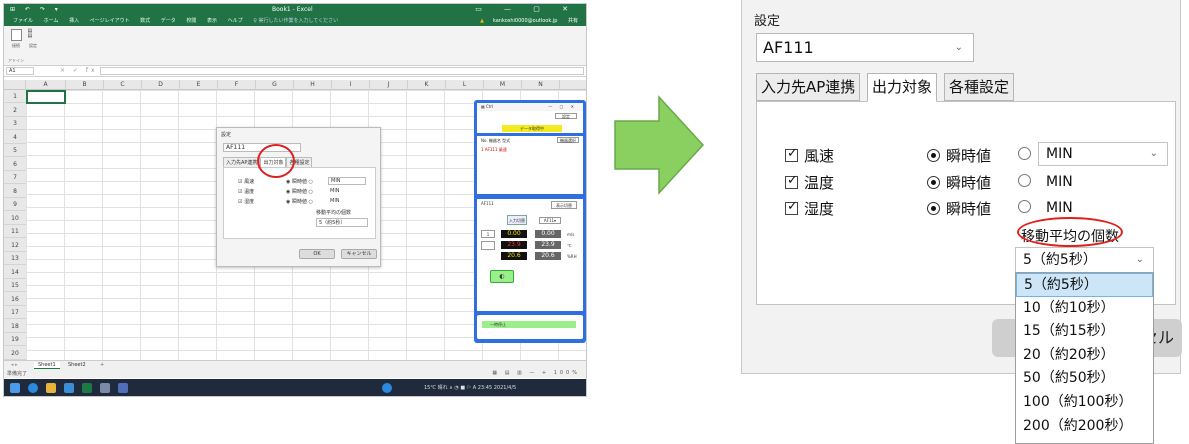 The width and height of the screenshot is (1189, 444). Describe the element at coordinates (470, 387) in the screenshot. I see `system-tray: 15℃ 晴れ ∧ ◔ ■ ⚐ A 23:45 2021/4/5` at that location.